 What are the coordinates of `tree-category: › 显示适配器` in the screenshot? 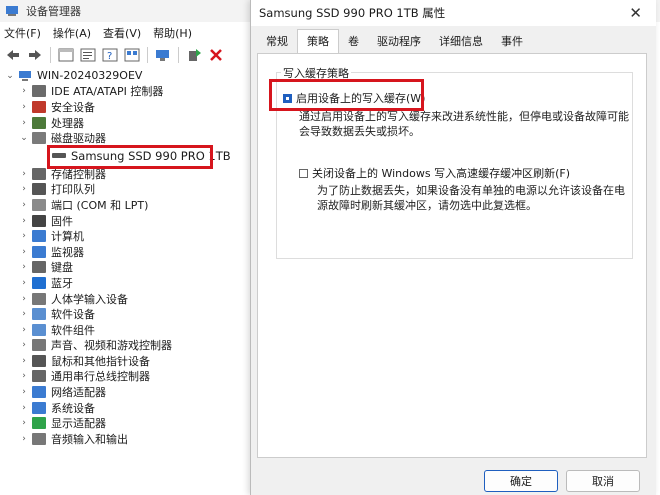 It's located at (125, 423).